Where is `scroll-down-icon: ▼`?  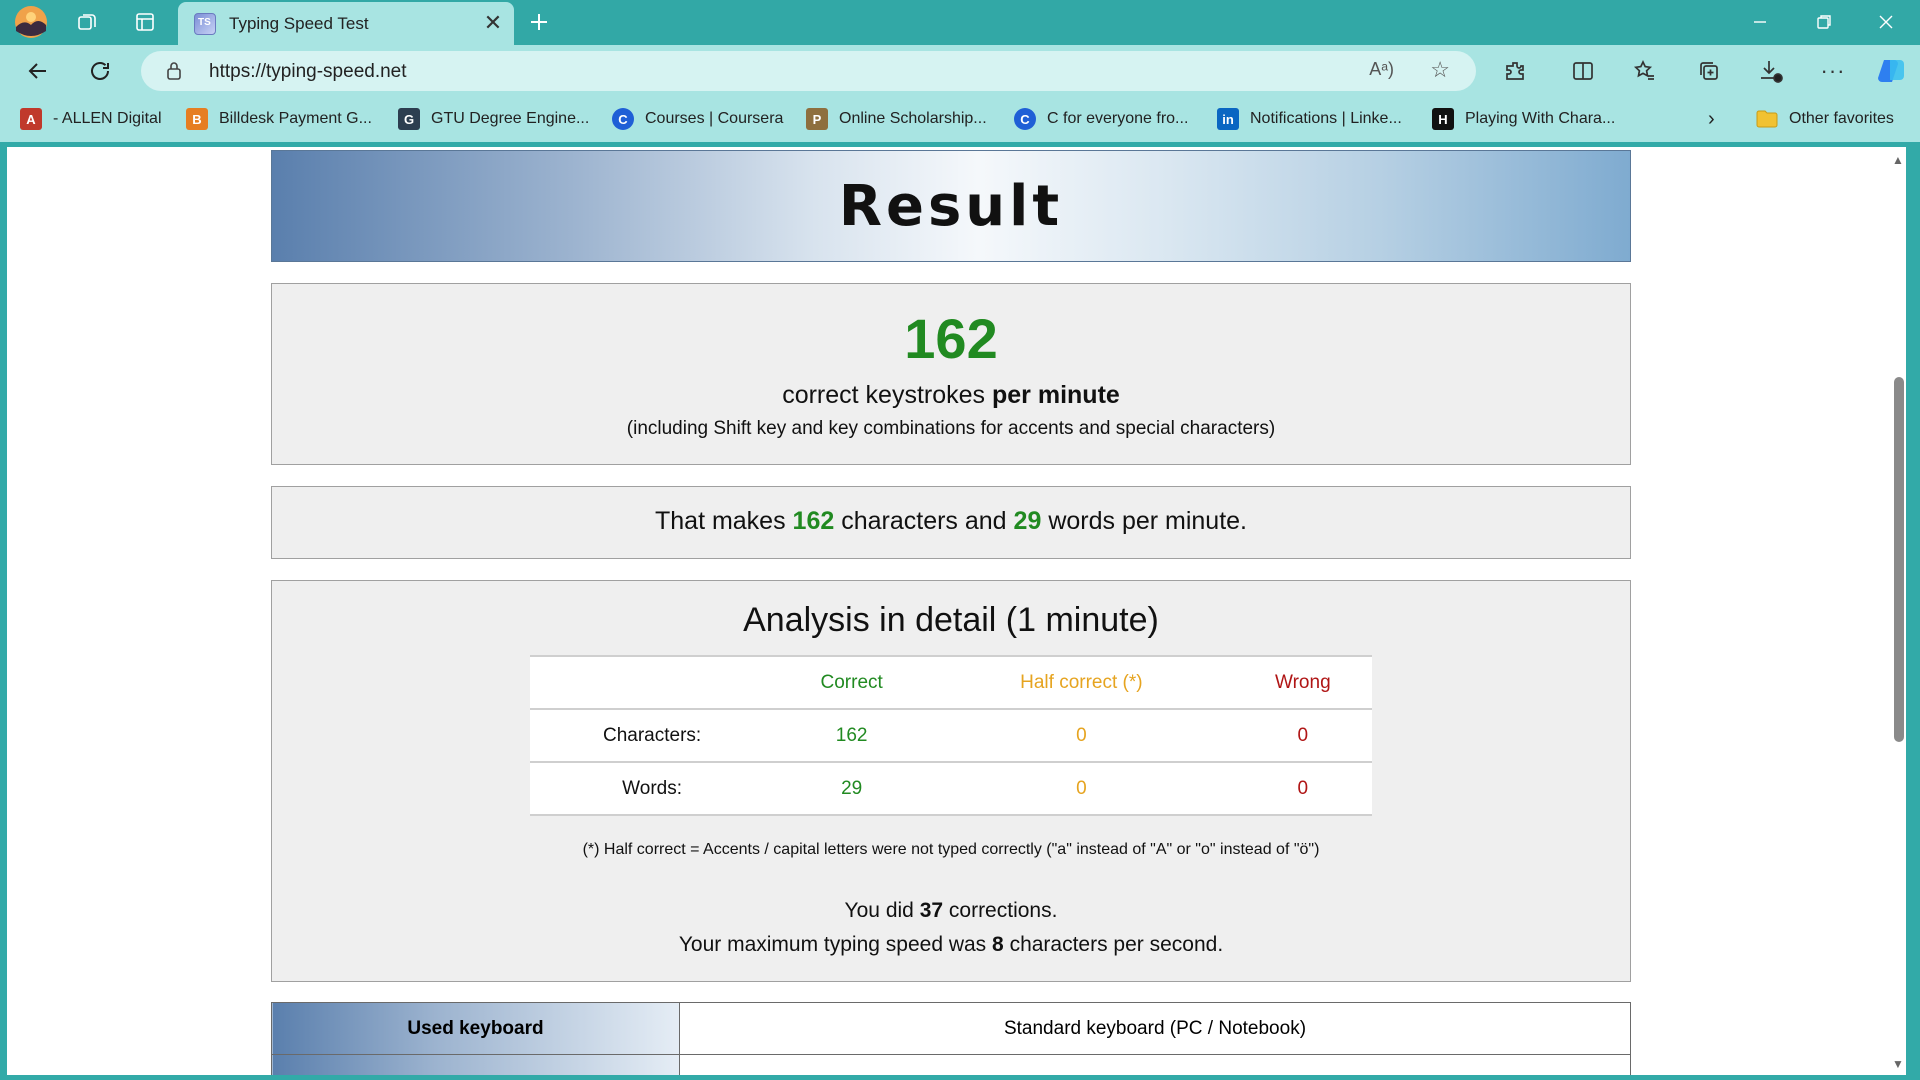
scroll-down-icon: ▼ is located at coordinates (1898, 1064).